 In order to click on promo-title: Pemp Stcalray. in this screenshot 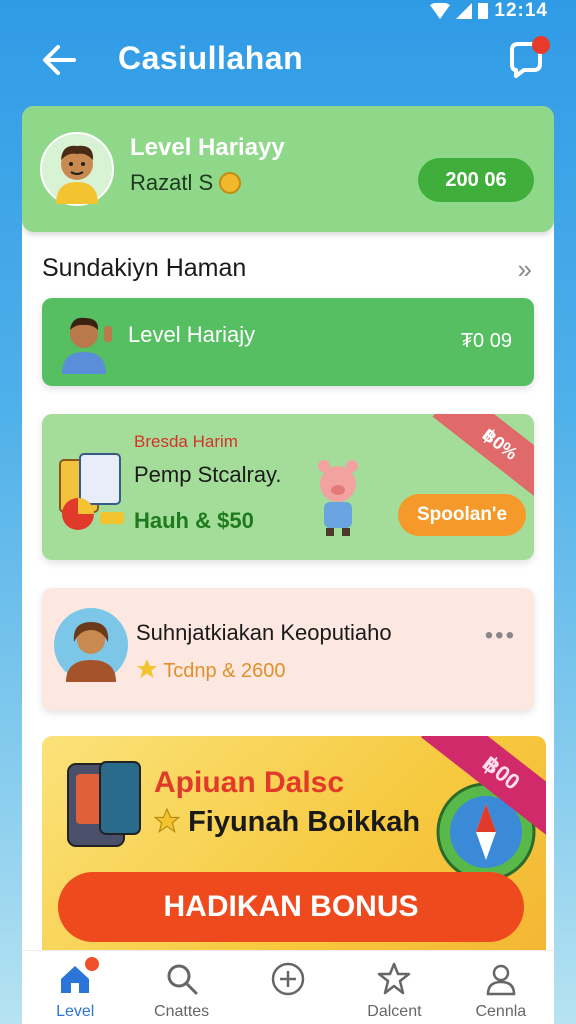, I will do `click(208, 474)`.